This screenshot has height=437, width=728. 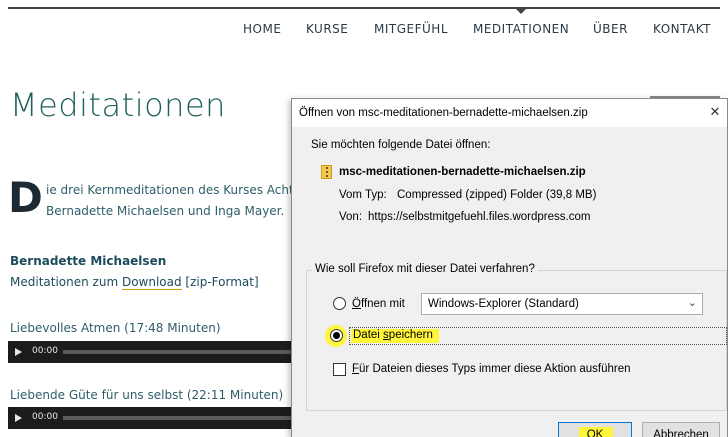 I want to click on nav-mitgefuehl: MITGEFÜHL, so click(x=411, y=29).